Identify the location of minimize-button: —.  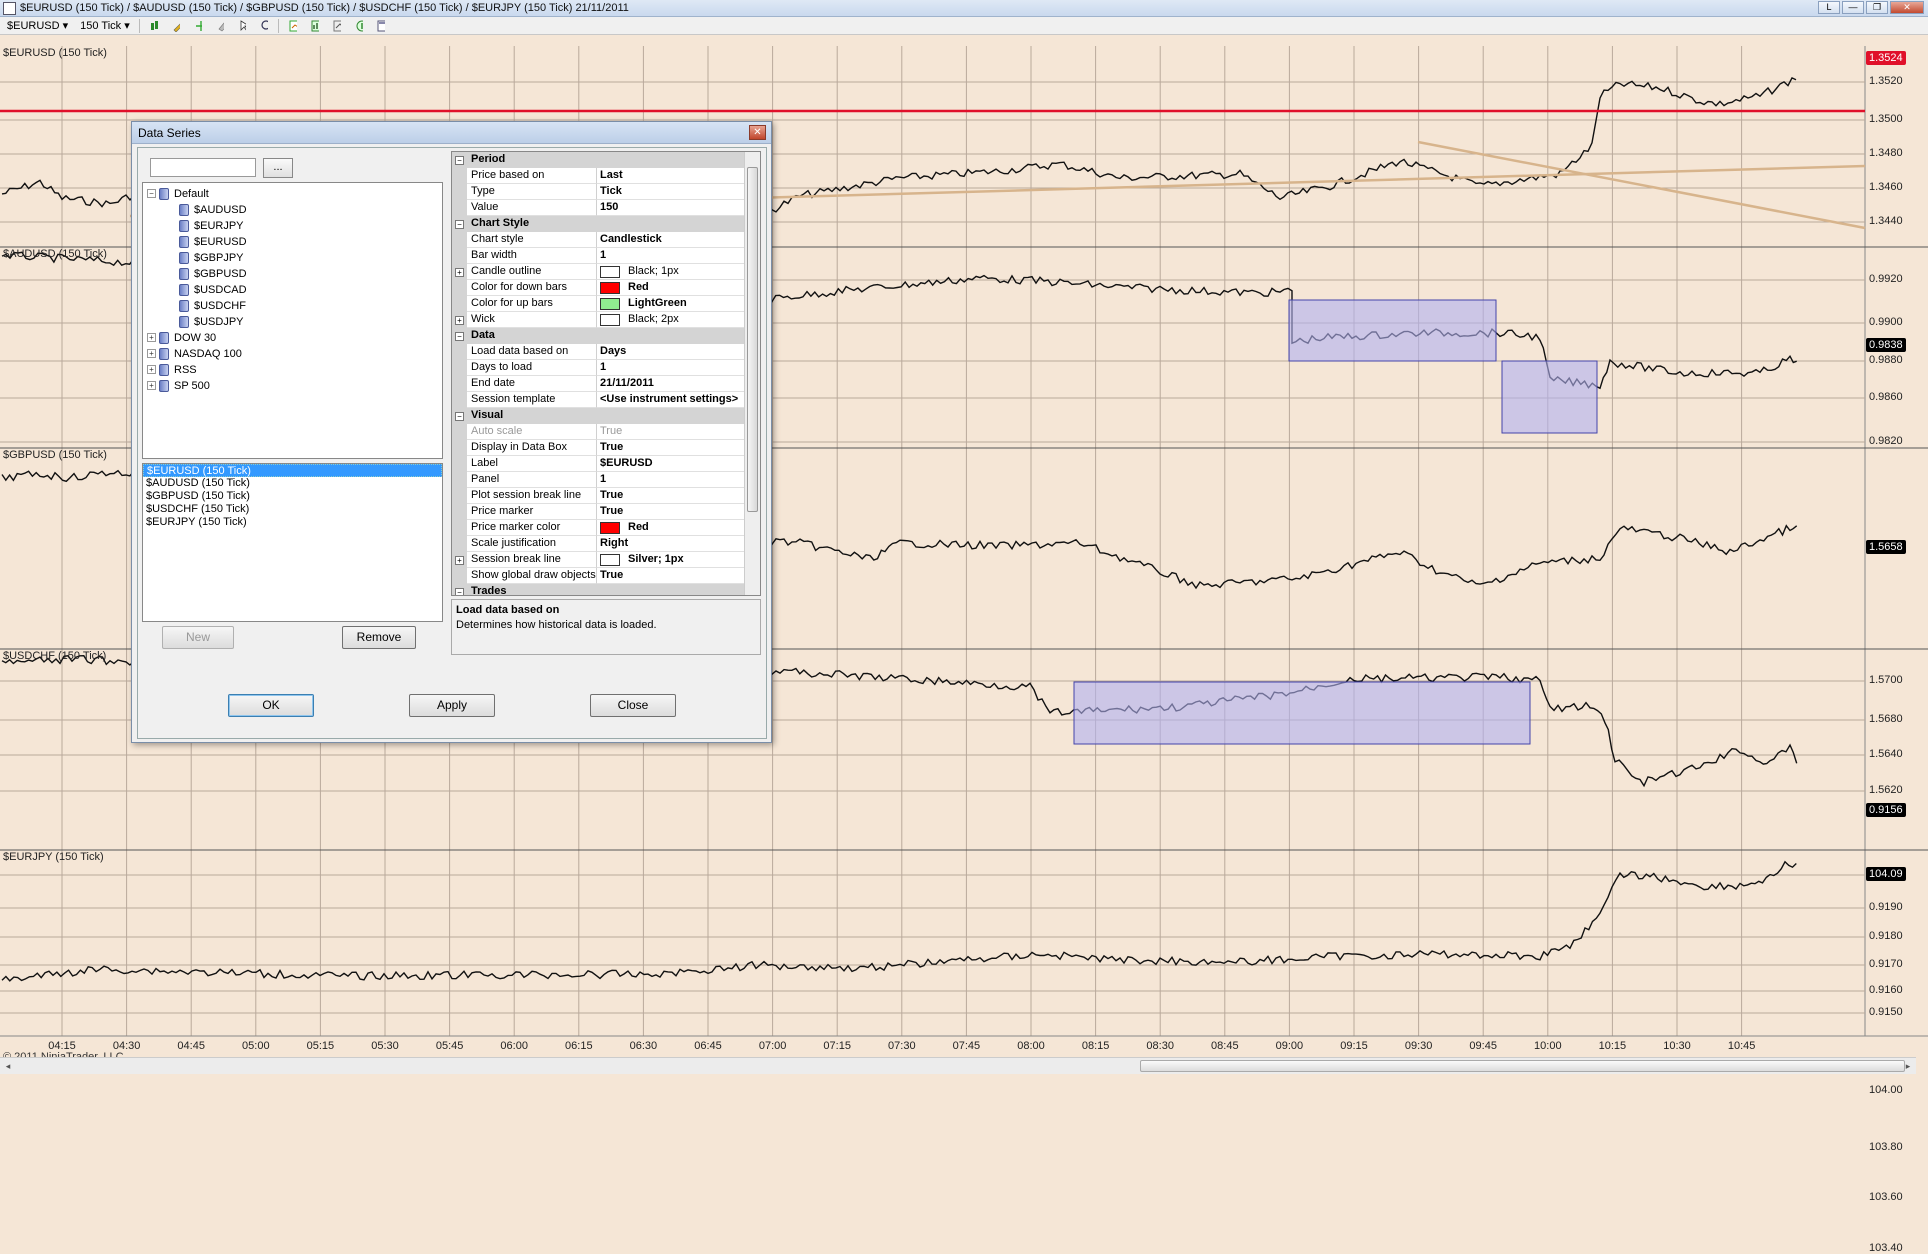
(1853, 7).